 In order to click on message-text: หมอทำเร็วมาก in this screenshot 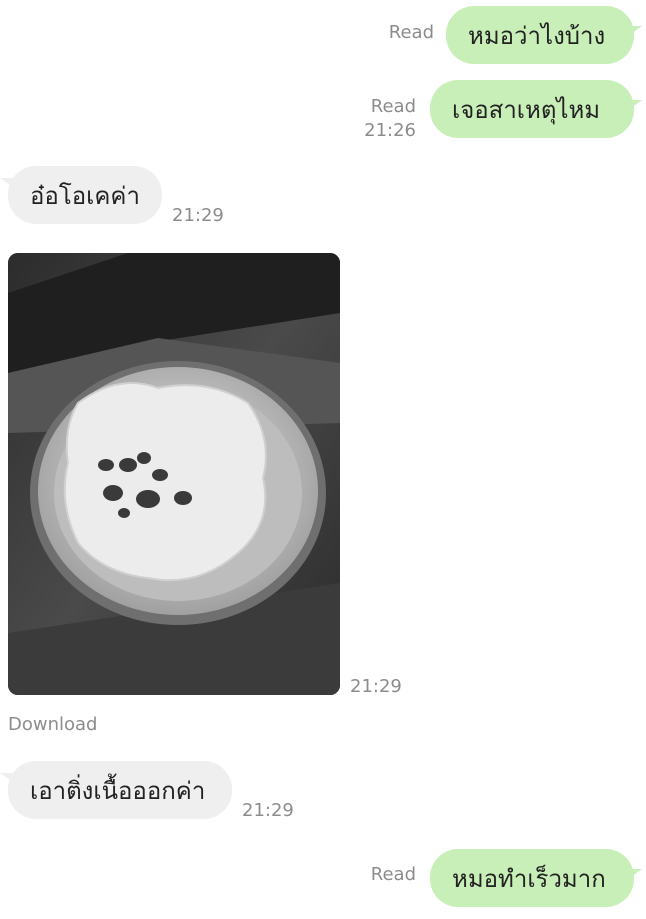, I will do `click(529, 878)`.